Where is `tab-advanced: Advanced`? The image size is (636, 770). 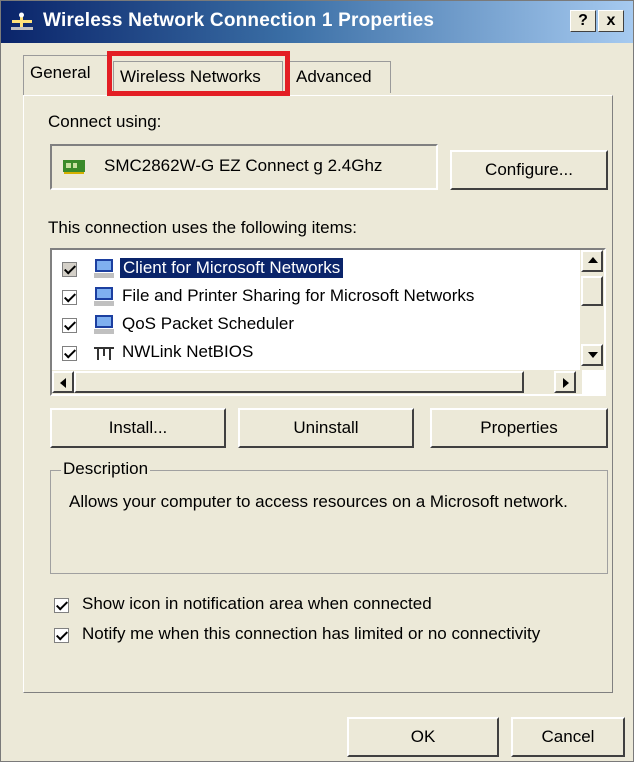
tab-advanced: Advanced is located at coordinates (340, 77).